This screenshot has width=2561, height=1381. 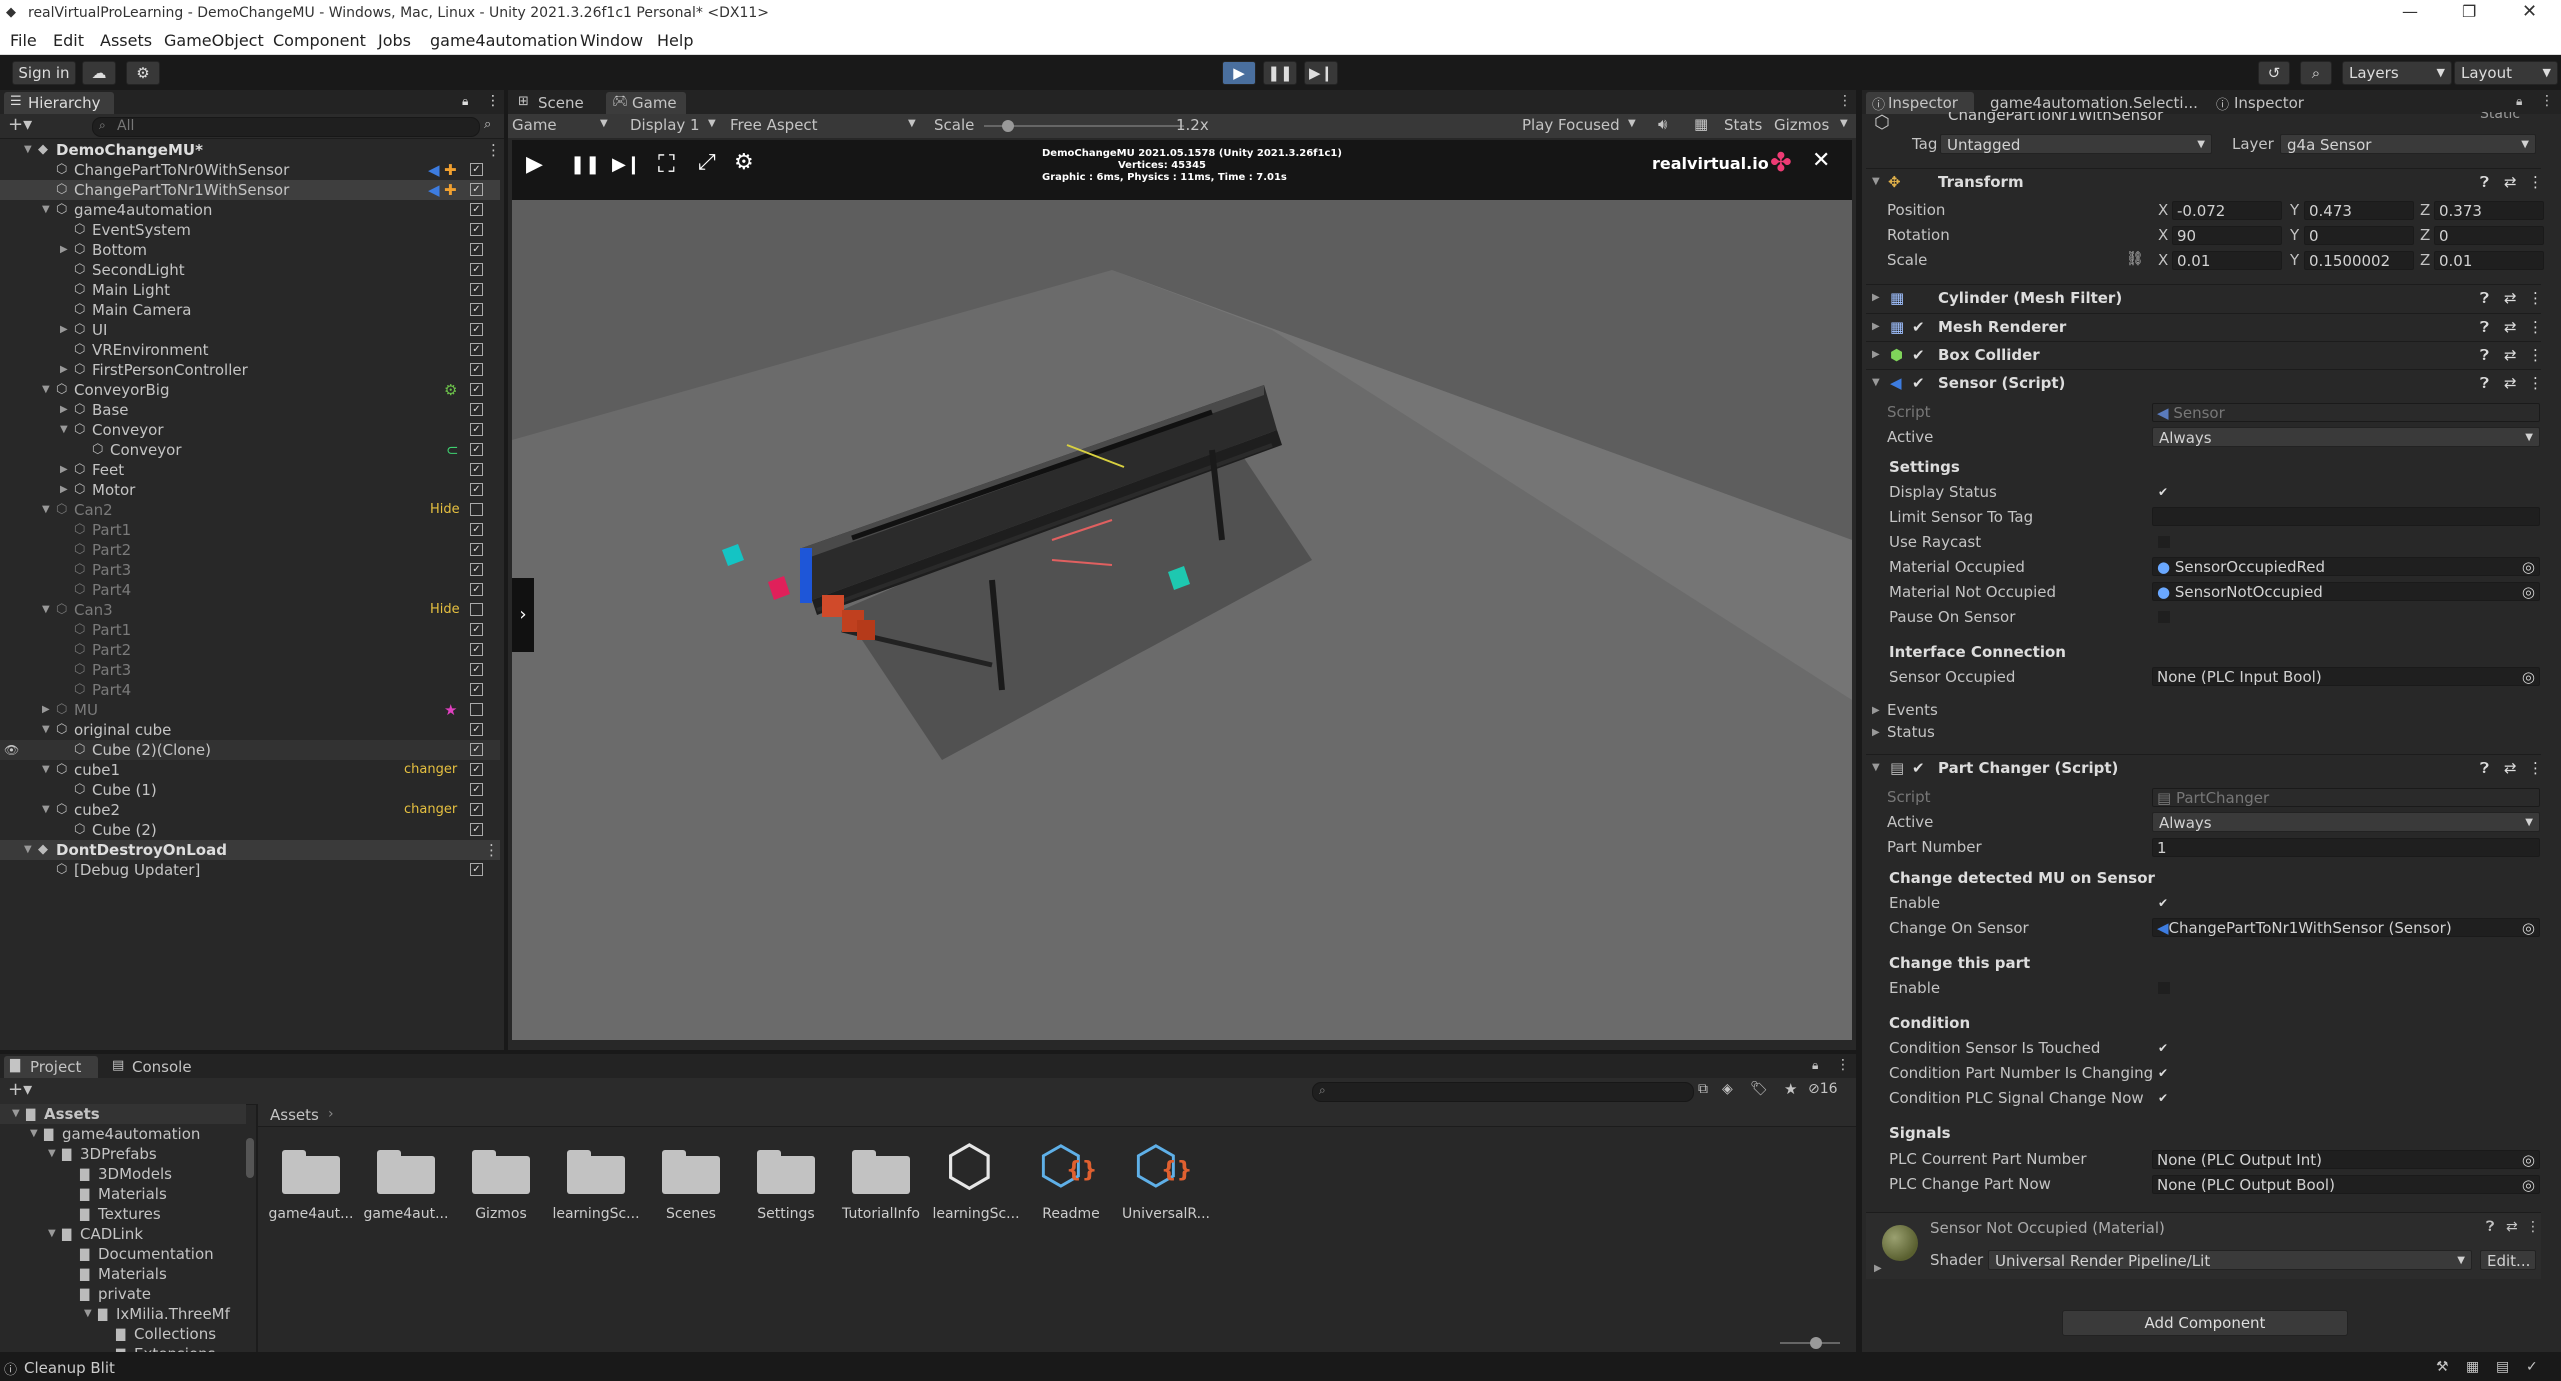 I want to click on part-number-input: 1, so click(x=2346, y=847).